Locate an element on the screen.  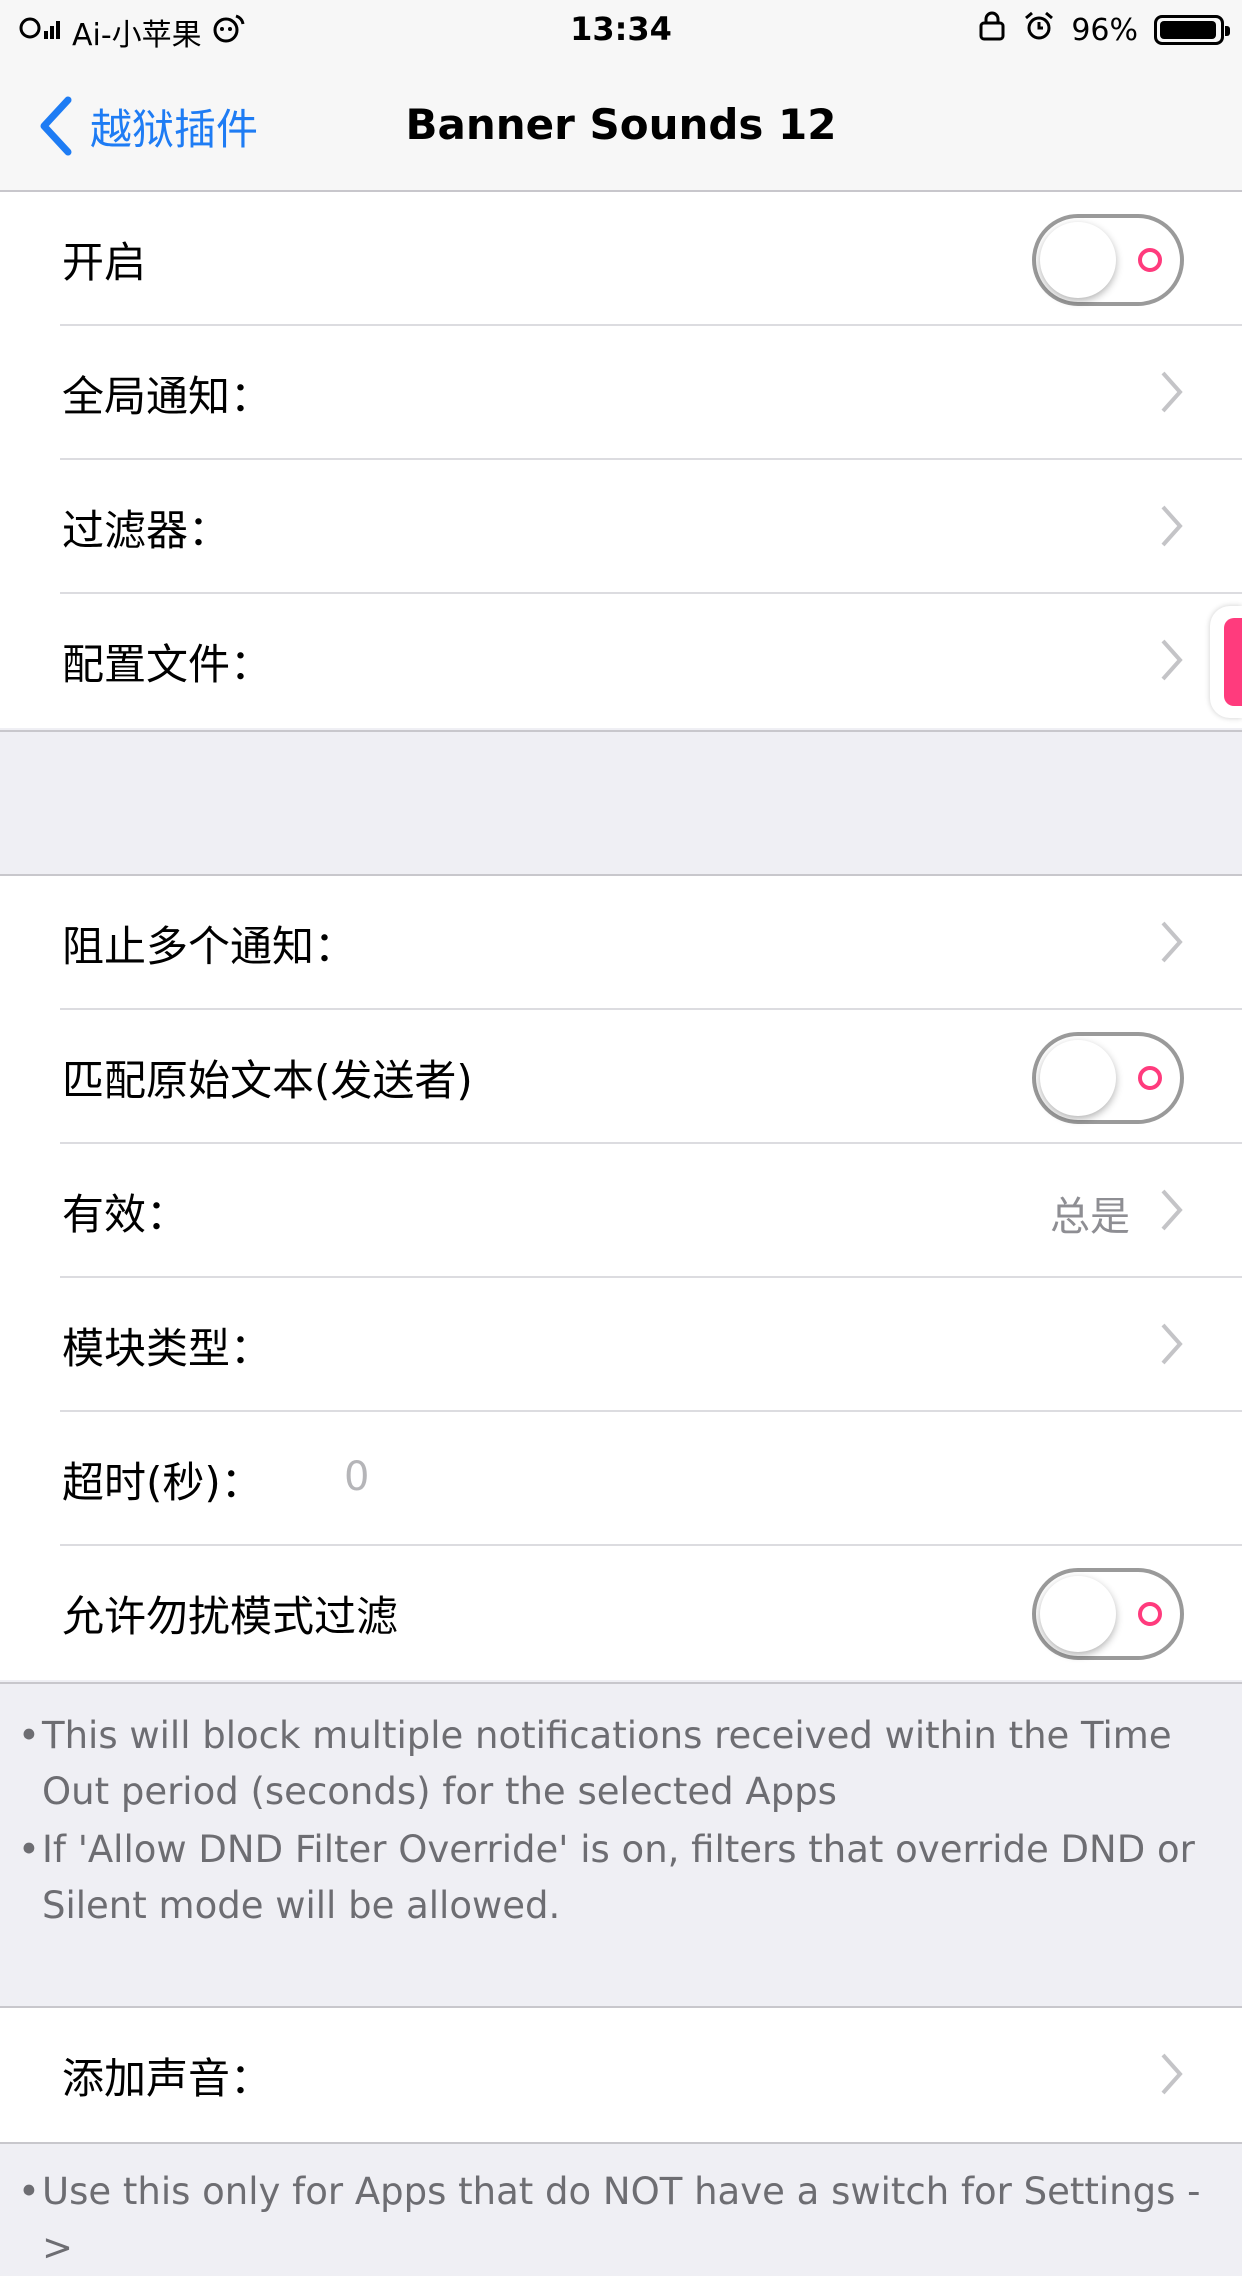
status-bar: Ai-小苹果 13:34 96% is located at coordinates (621, 32).